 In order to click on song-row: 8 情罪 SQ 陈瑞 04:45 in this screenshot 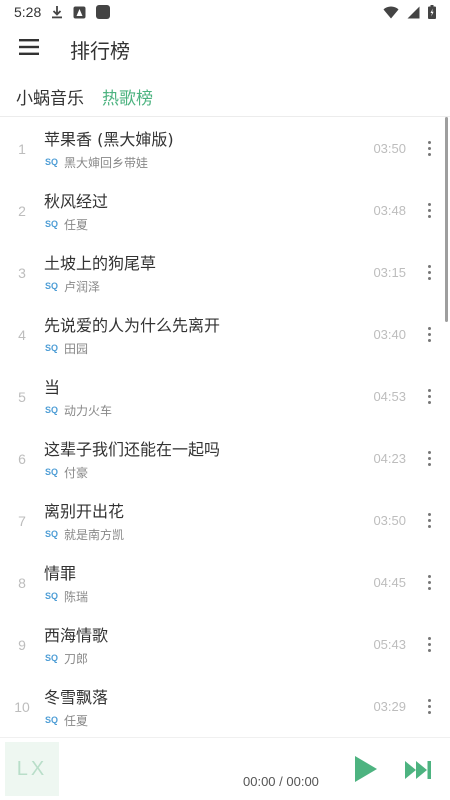, I will do `click(222, 582)`.